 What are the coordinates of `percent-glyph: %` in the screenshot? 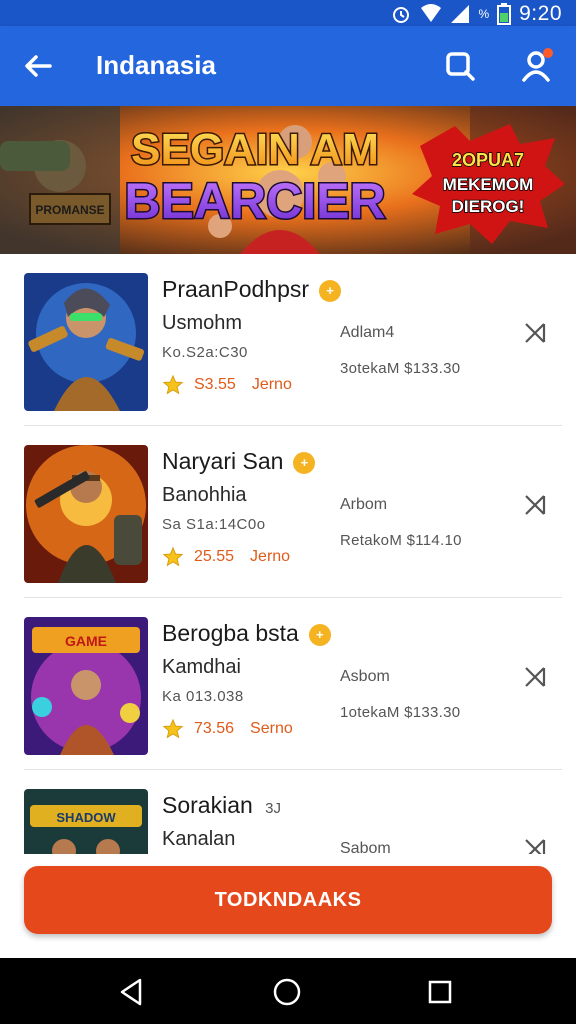 It's located at (484, 14).